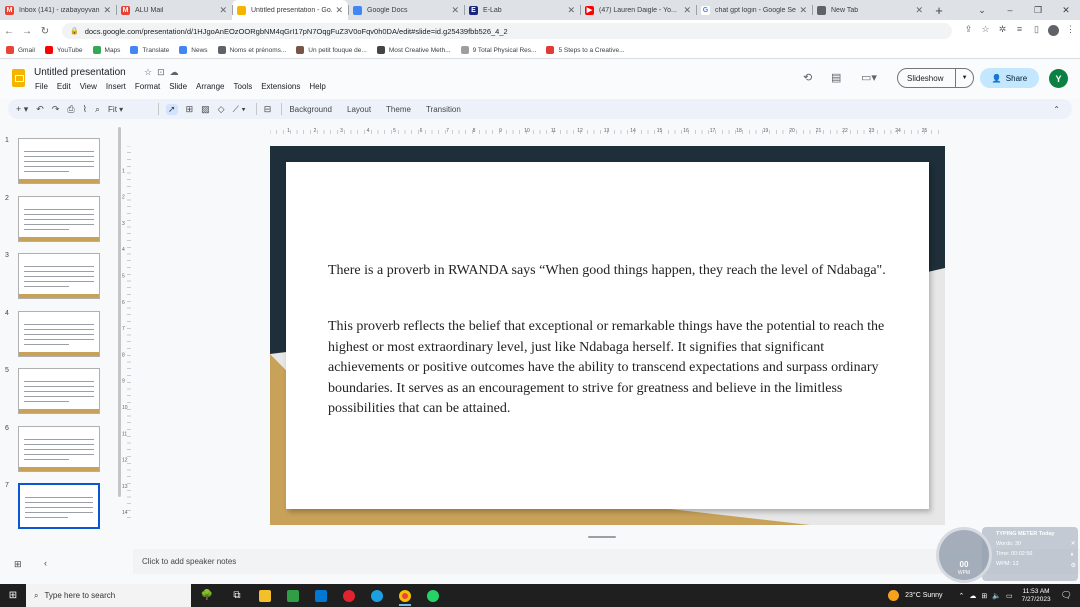 This screenshot has height=607, width=1080. Describe the element at coordinates (58, 10) in the screenshot. I see `browser-tab: M Inbox (141) - izabayoyvan... ✕` at that location.